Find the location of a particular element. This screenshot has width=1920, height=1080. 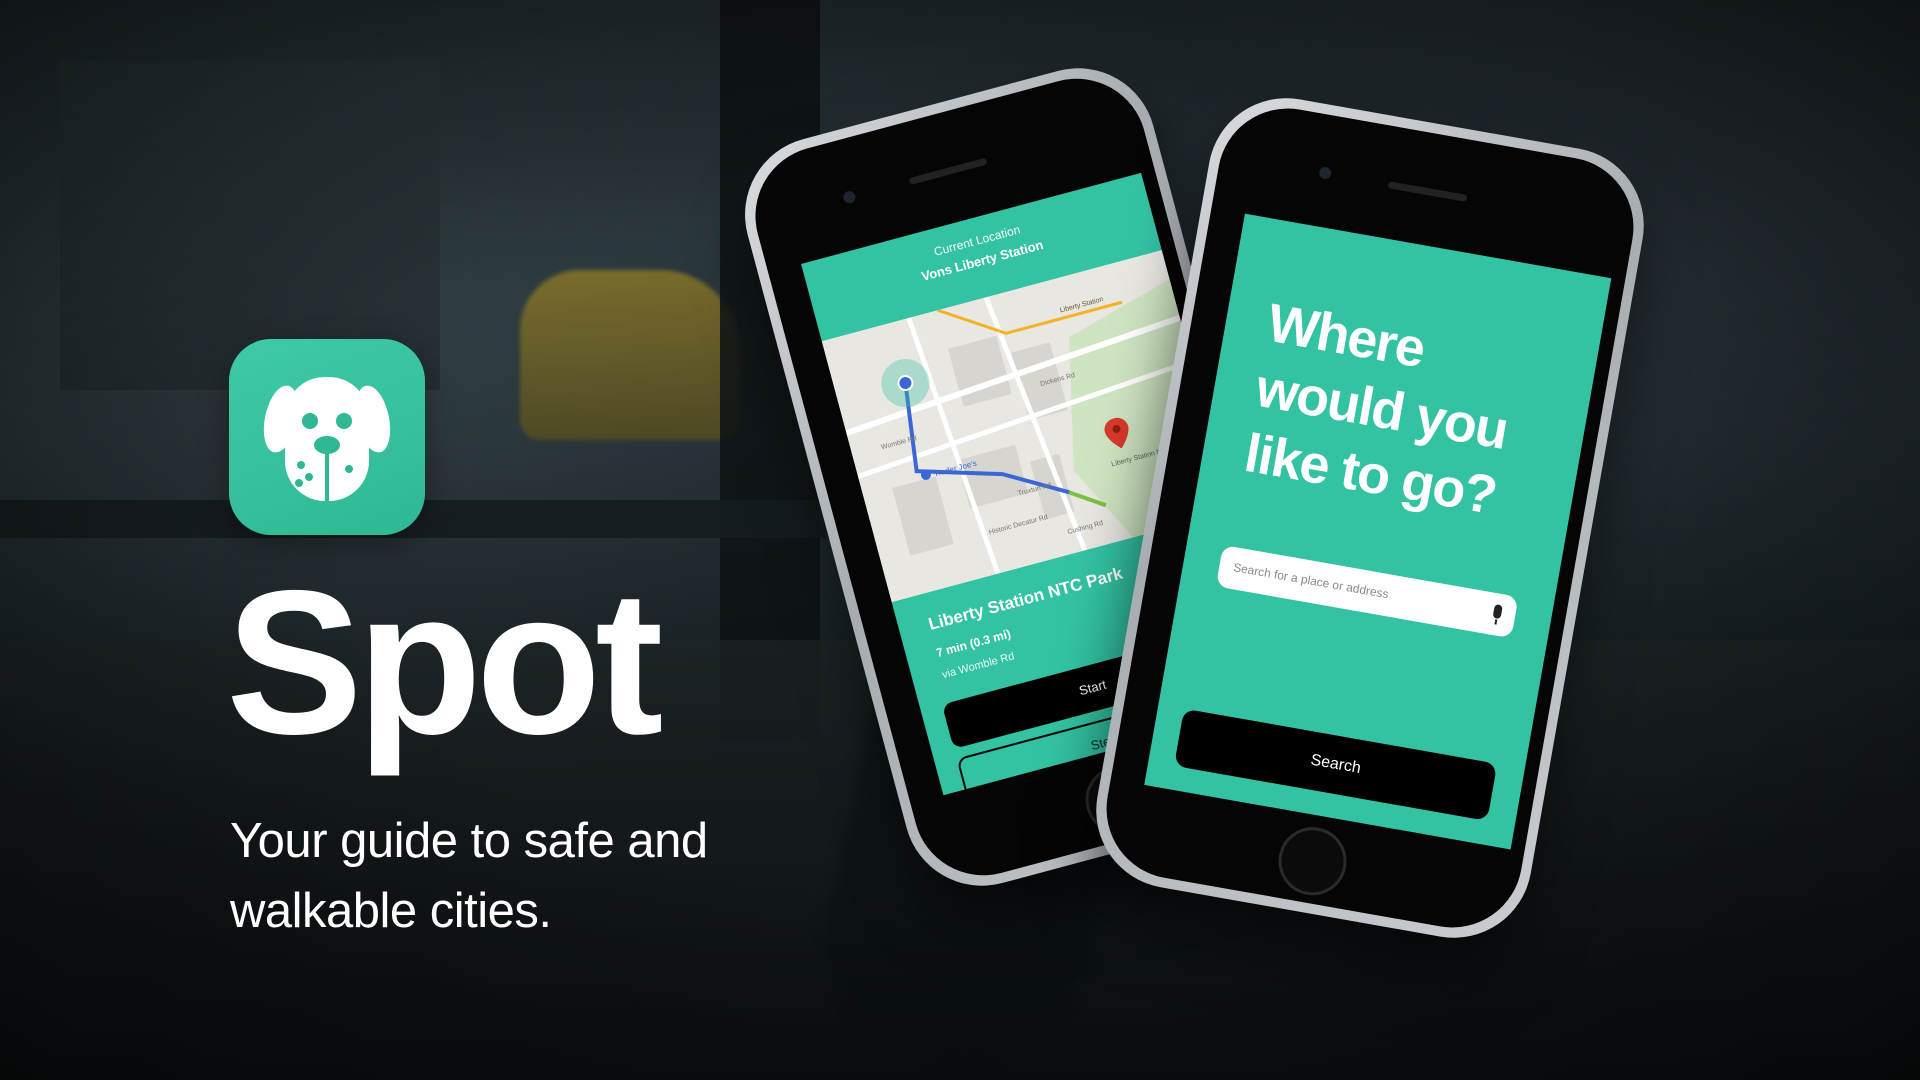

microphone-icon is located at coordinates (1497, 612).